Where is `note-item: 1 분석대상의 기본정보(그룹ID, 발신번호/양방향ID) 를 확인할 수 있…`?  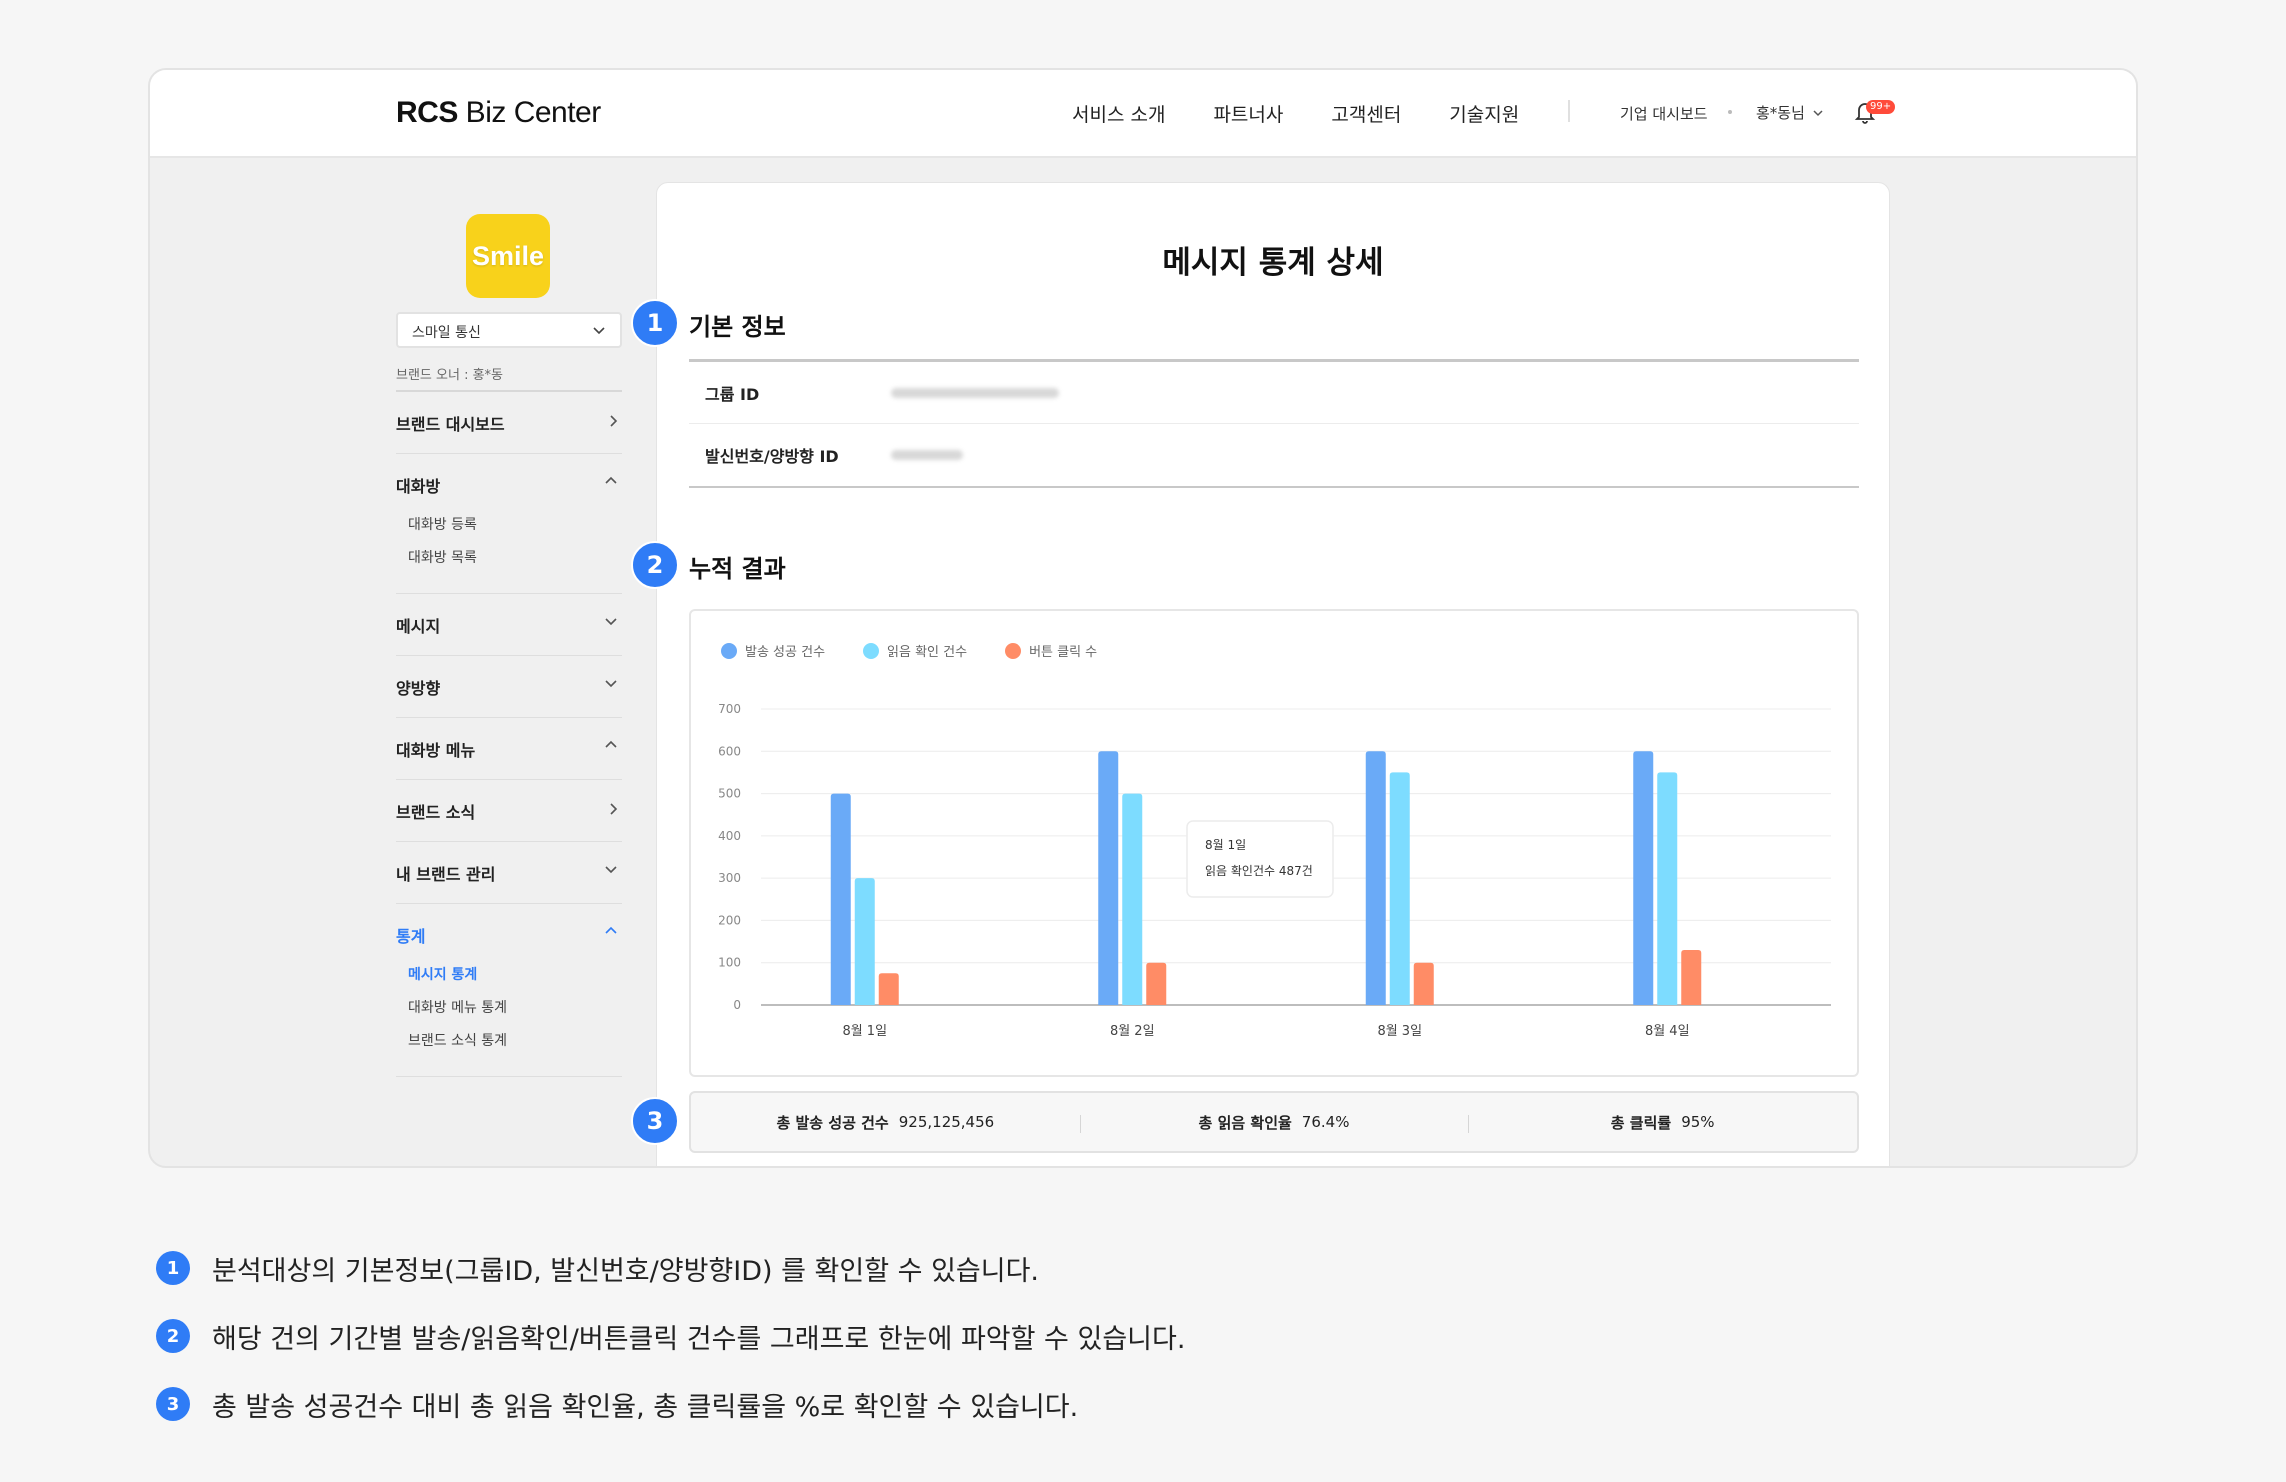 note-item: 1 분석대상의 기본정보(그룹ID, 발신번호/양방향ID) 를 확인할 수 있… is located at coordinates (670, 1268).